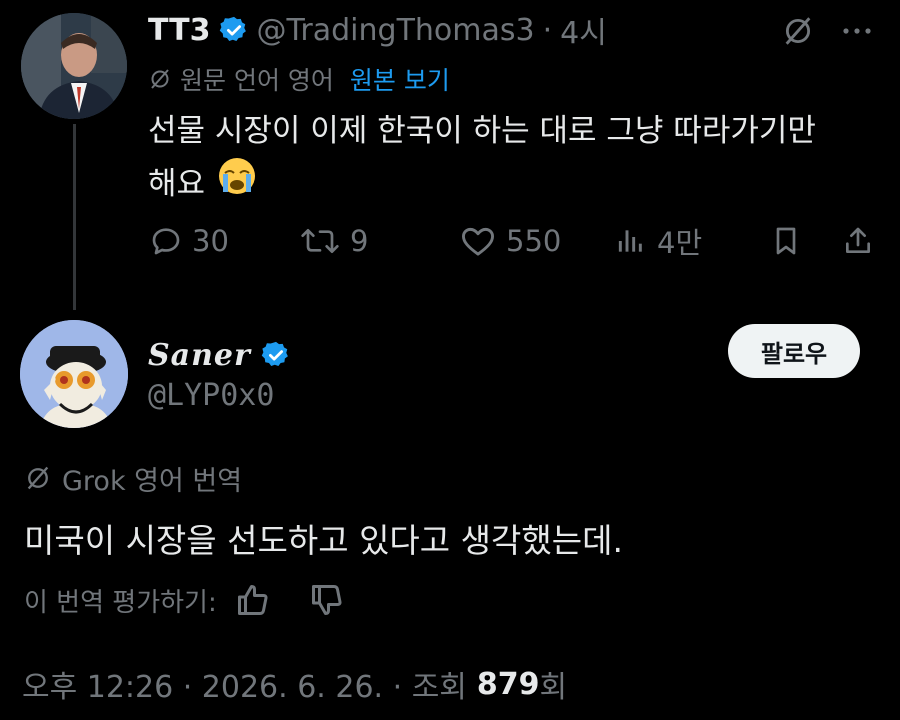 The image size is (900, 720). What do you see at coordinates (74, 217) in the screenshot?
I see `thread-connector-line` at bounding box center [74, 217].